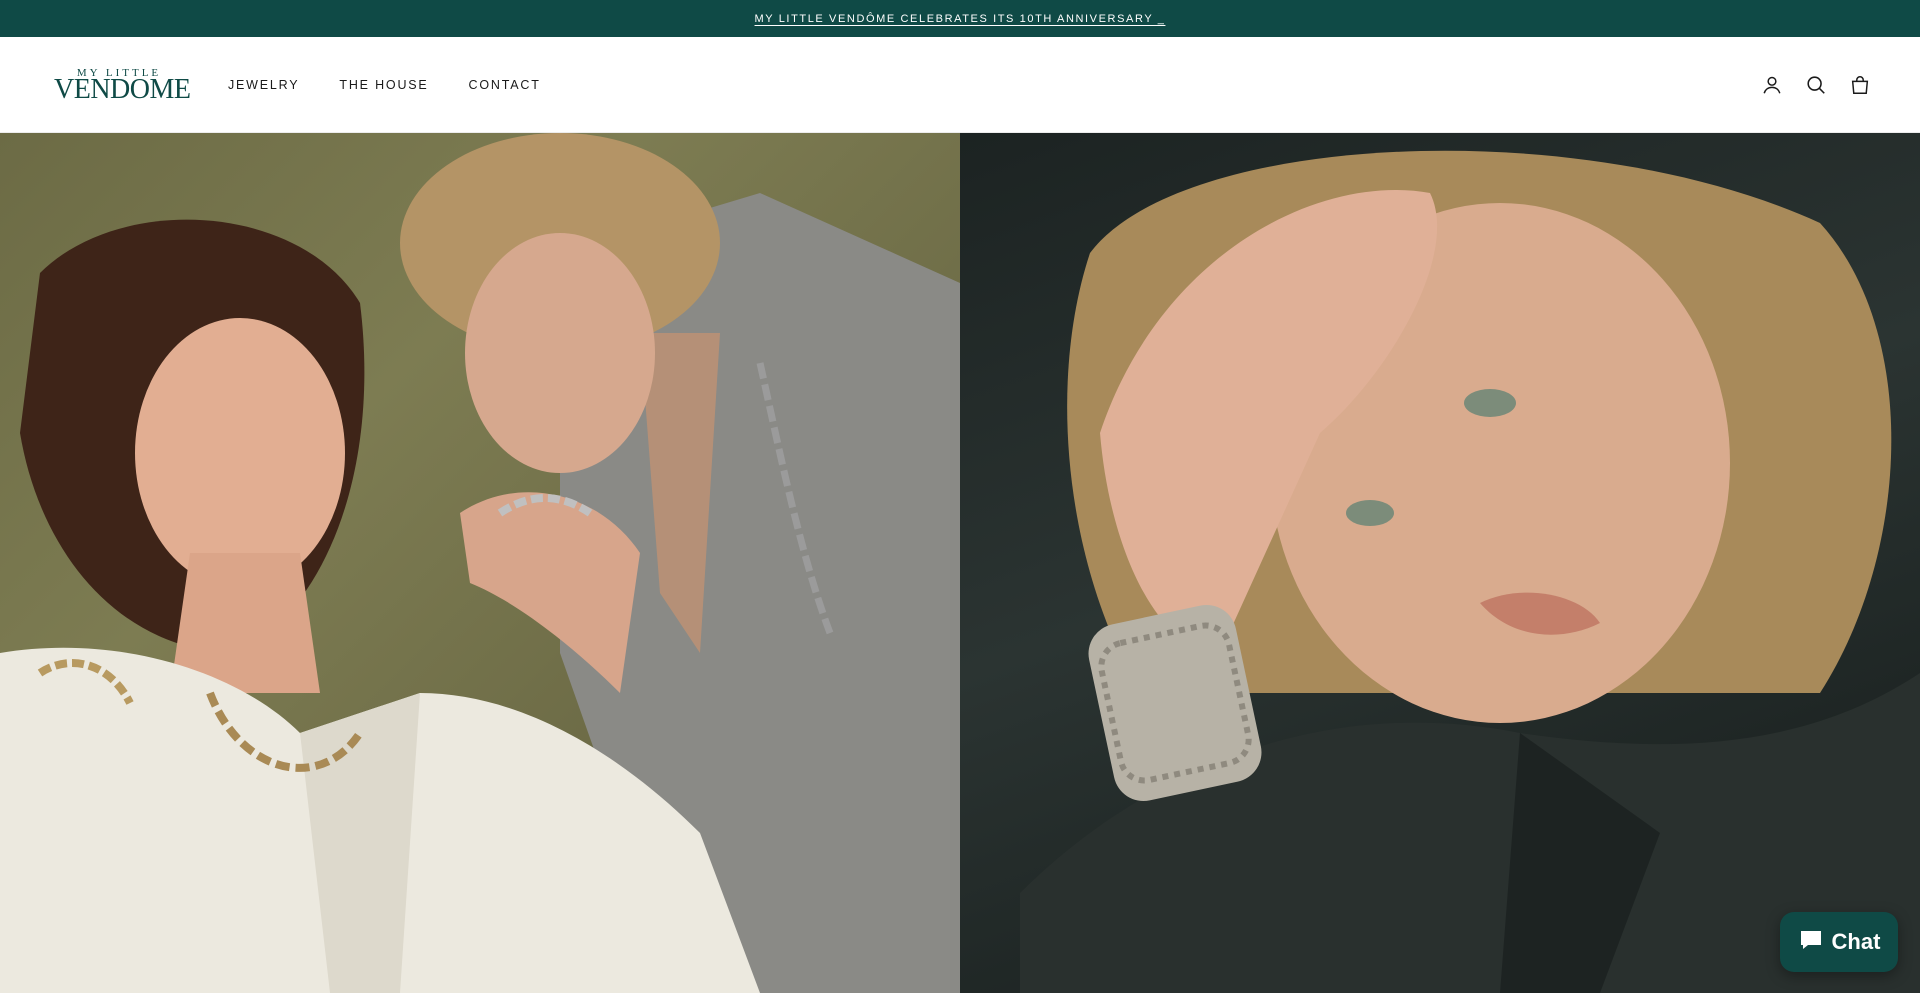 The image size is (1920, 993). Describe the element at coordinates (1772, 85) in the screenshot. I see `account-icon` at that location.